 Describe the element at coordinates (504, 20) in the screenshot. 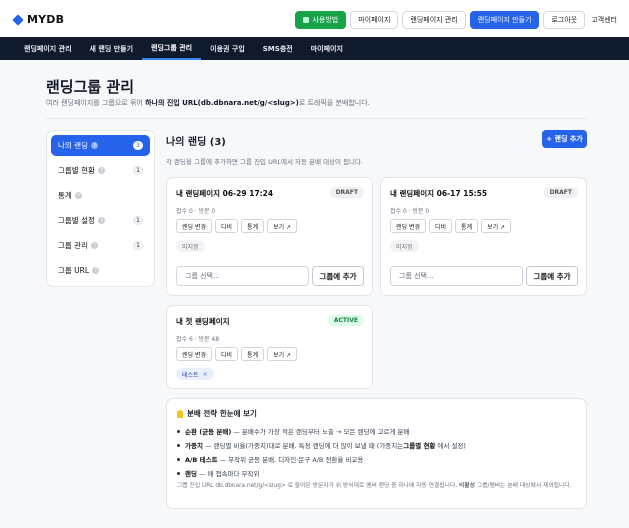

I see `create-landing-button: 랜딩페이지 만들기` at that location.